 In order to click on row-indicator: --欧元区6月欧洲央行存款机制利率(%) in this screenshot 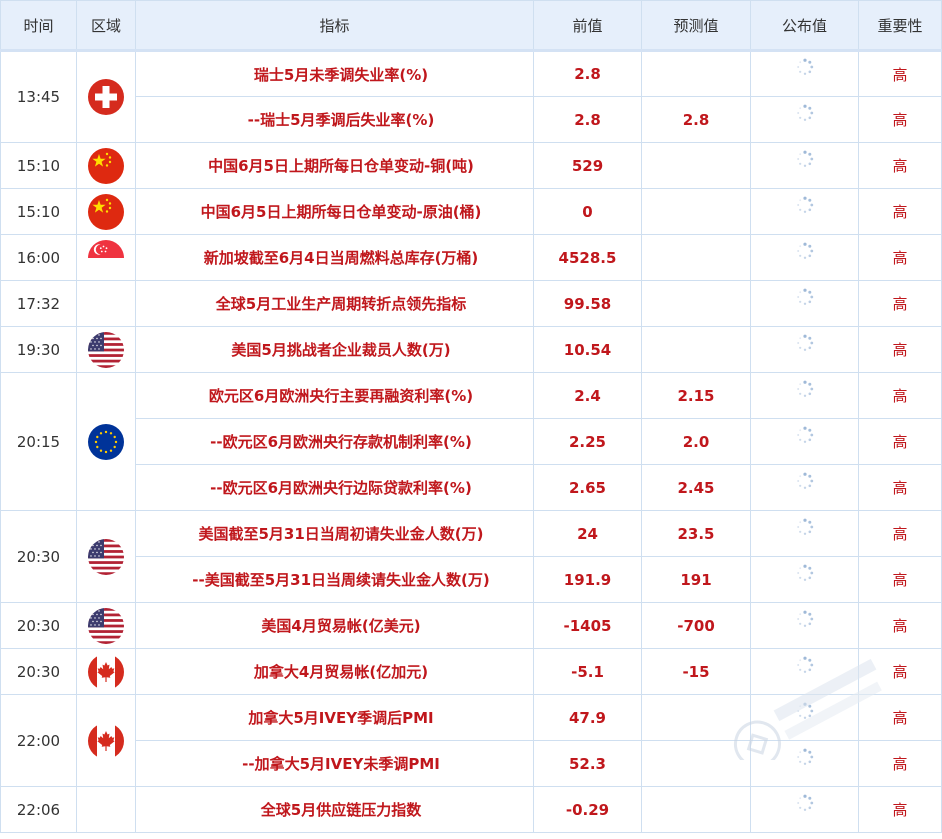, I will do `click(334, 441)`.